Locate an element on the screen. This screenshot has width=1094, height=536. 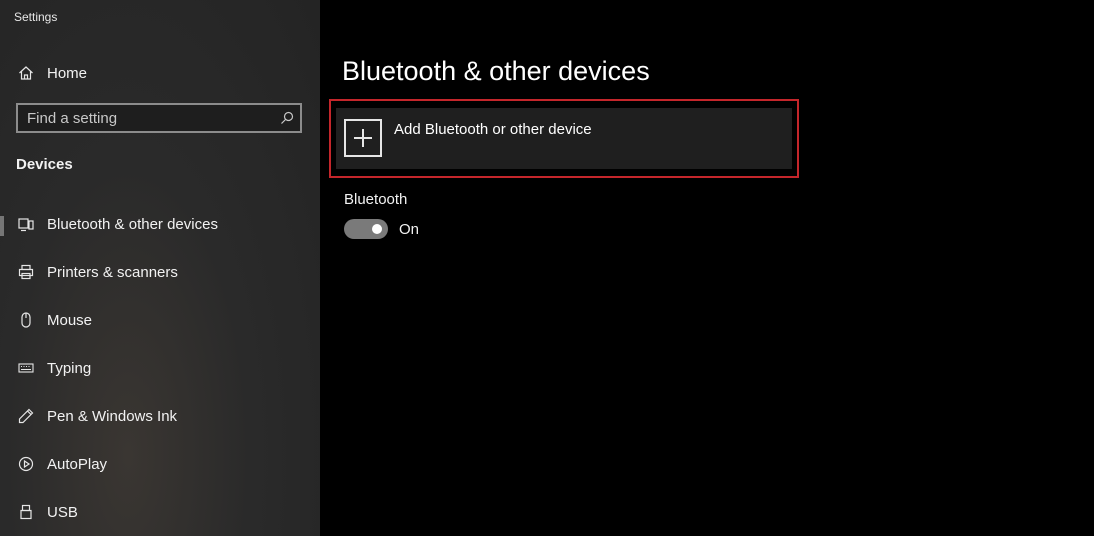
search-input is located at coordinates (146, 118).